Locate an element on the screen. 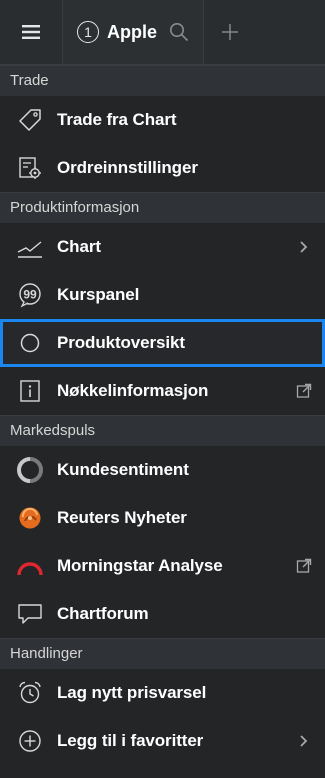 The image size is (325, 778). menu-item-morningstar-analyse: Morningstar Analyse is located at coordinates (162, 566).